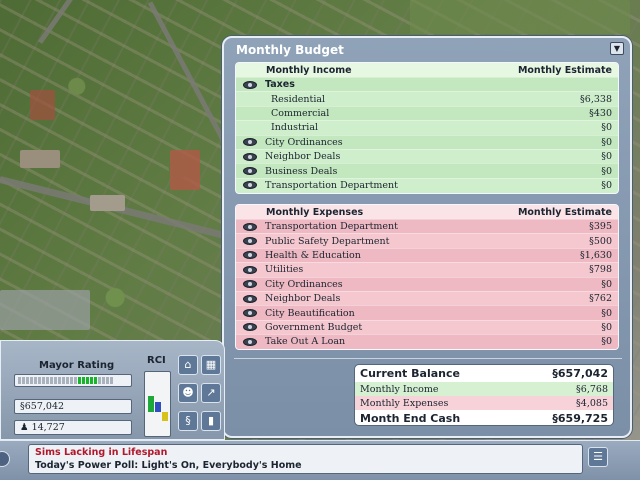  I want to click on expense-row: Transportation Department §395, so click(427, 226).